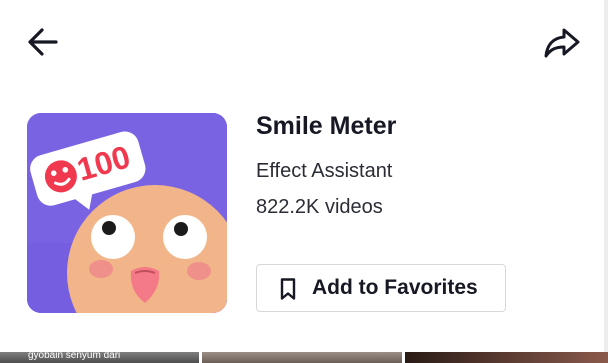 This screenshot has width=608, height=363. I want to click on bookmark-icon, so click(288, 289).